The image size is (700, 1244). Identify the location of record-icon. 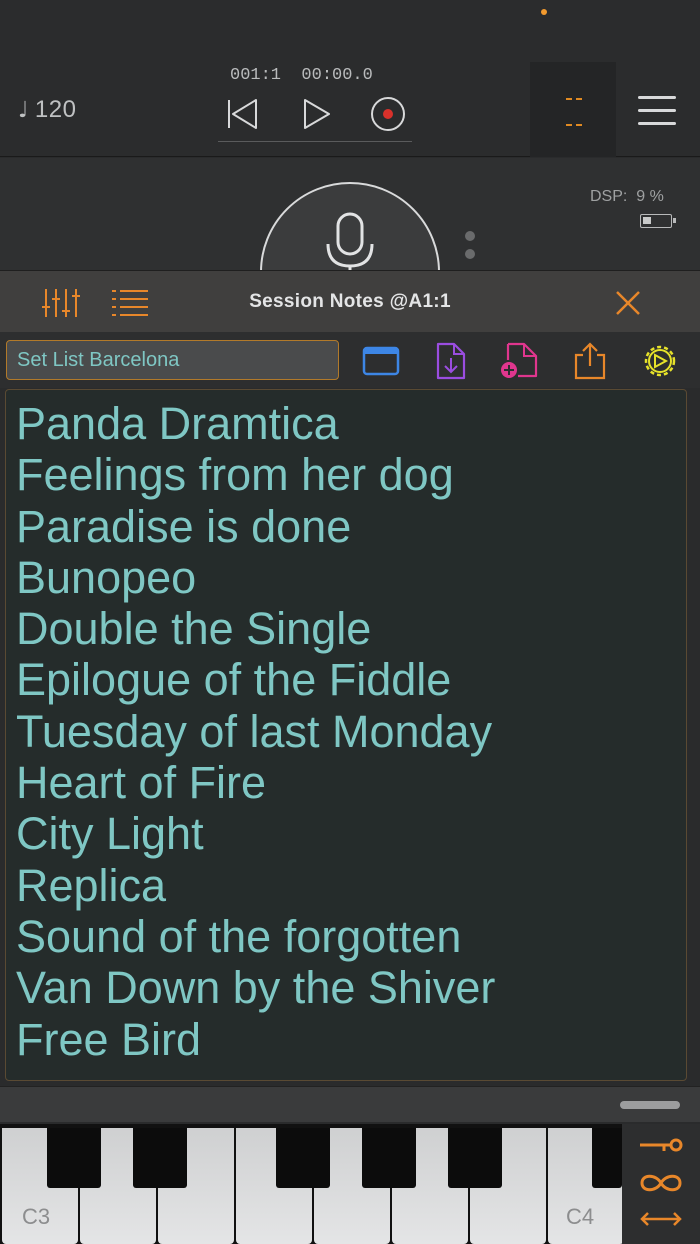
(388, 113).